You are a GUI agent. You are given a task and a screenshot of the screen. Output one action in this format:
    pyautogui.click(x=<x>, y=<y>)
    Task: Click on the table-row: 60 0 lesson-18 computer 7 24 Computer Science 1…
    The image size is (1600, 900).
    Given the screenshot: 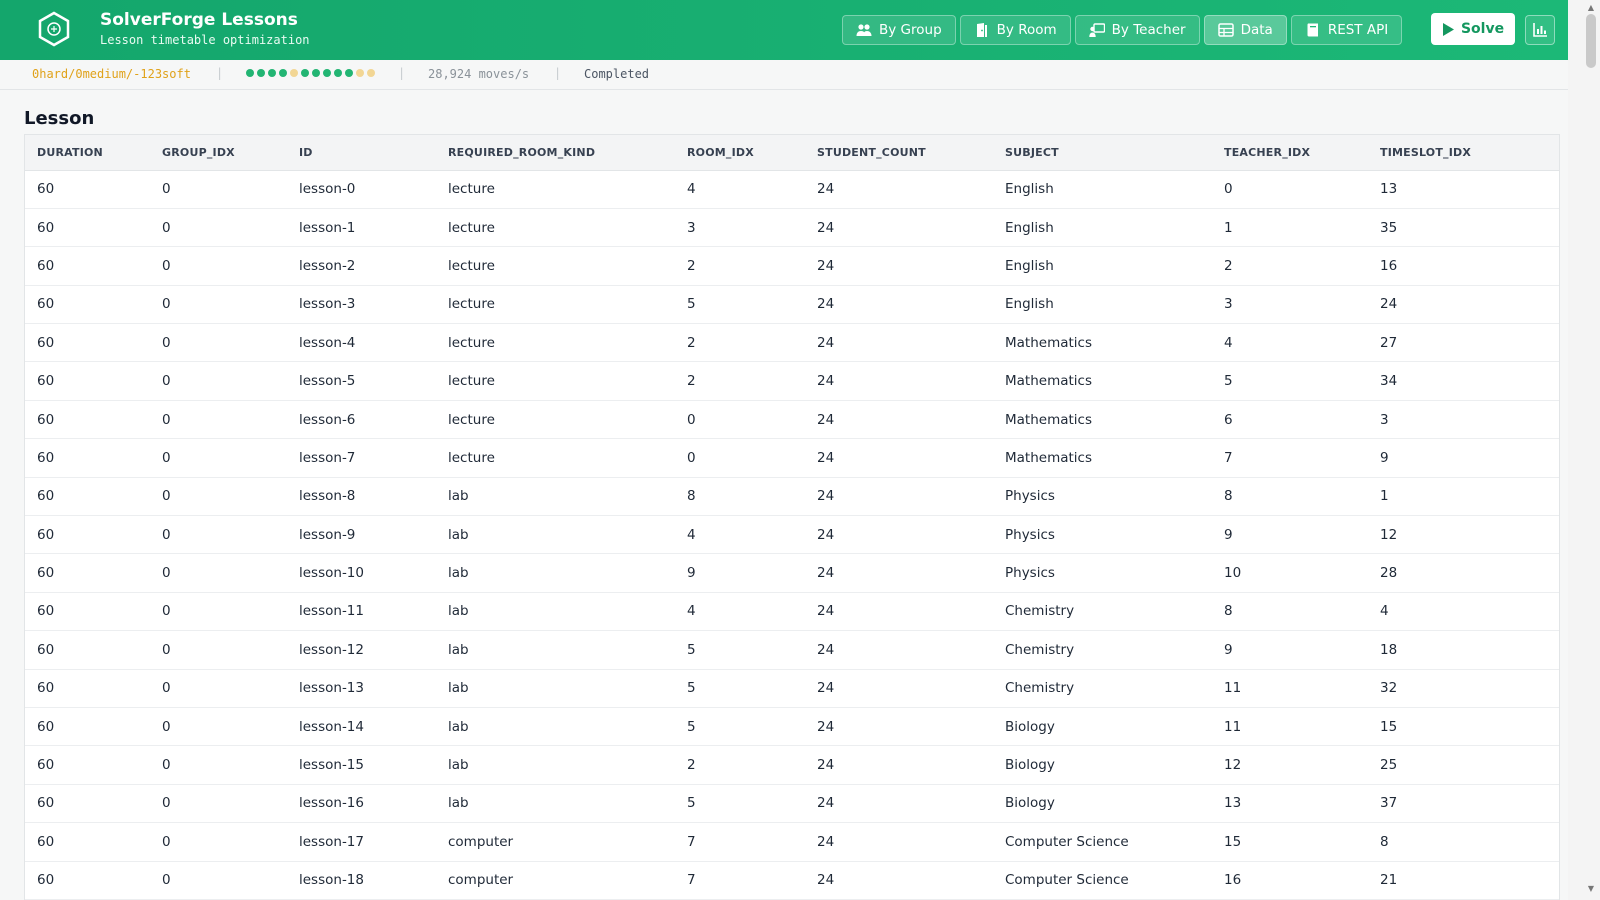 What is the action you would take?
    pyautogui.click(x=792, y=880)
    